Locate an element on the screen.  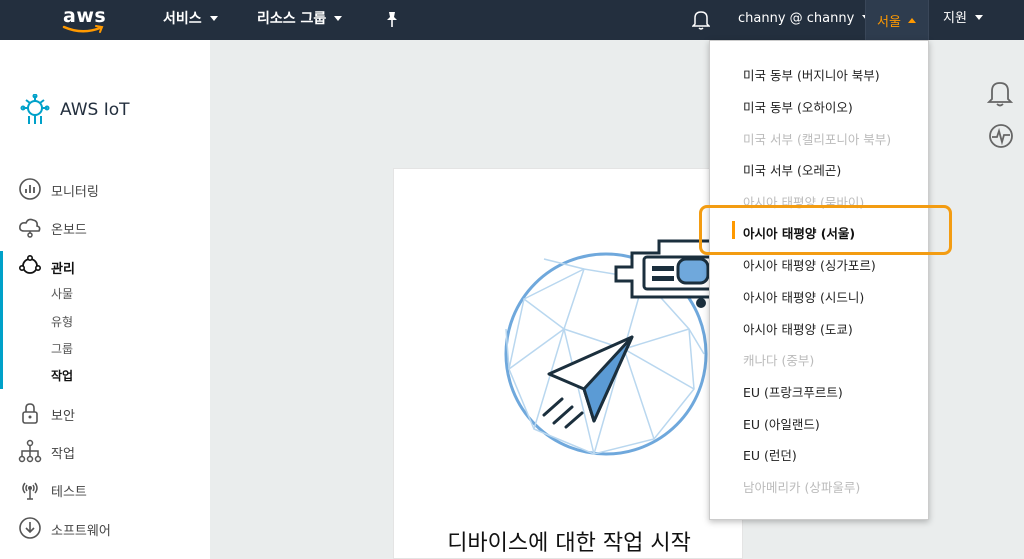
sidebar-item-label: 작업 is located at coordinates (63, 454).